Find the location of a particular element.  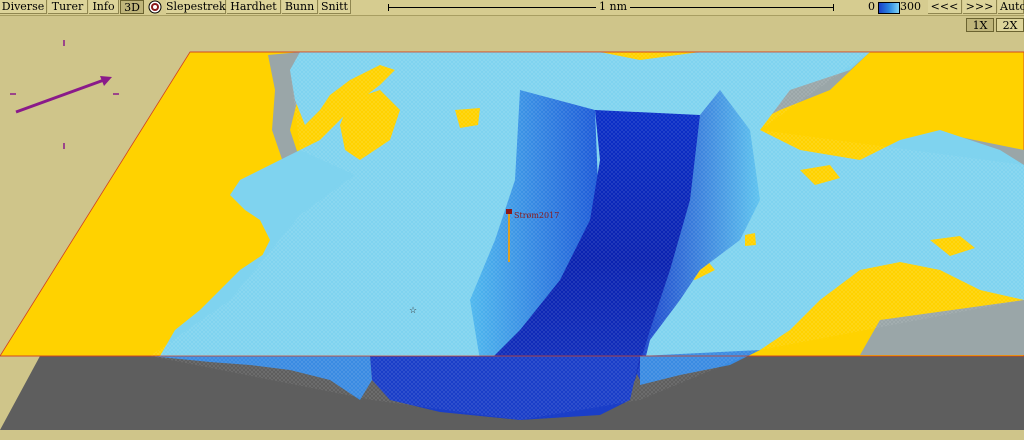

star-marker-icon: ☆ is located at coordinates (413, 311).